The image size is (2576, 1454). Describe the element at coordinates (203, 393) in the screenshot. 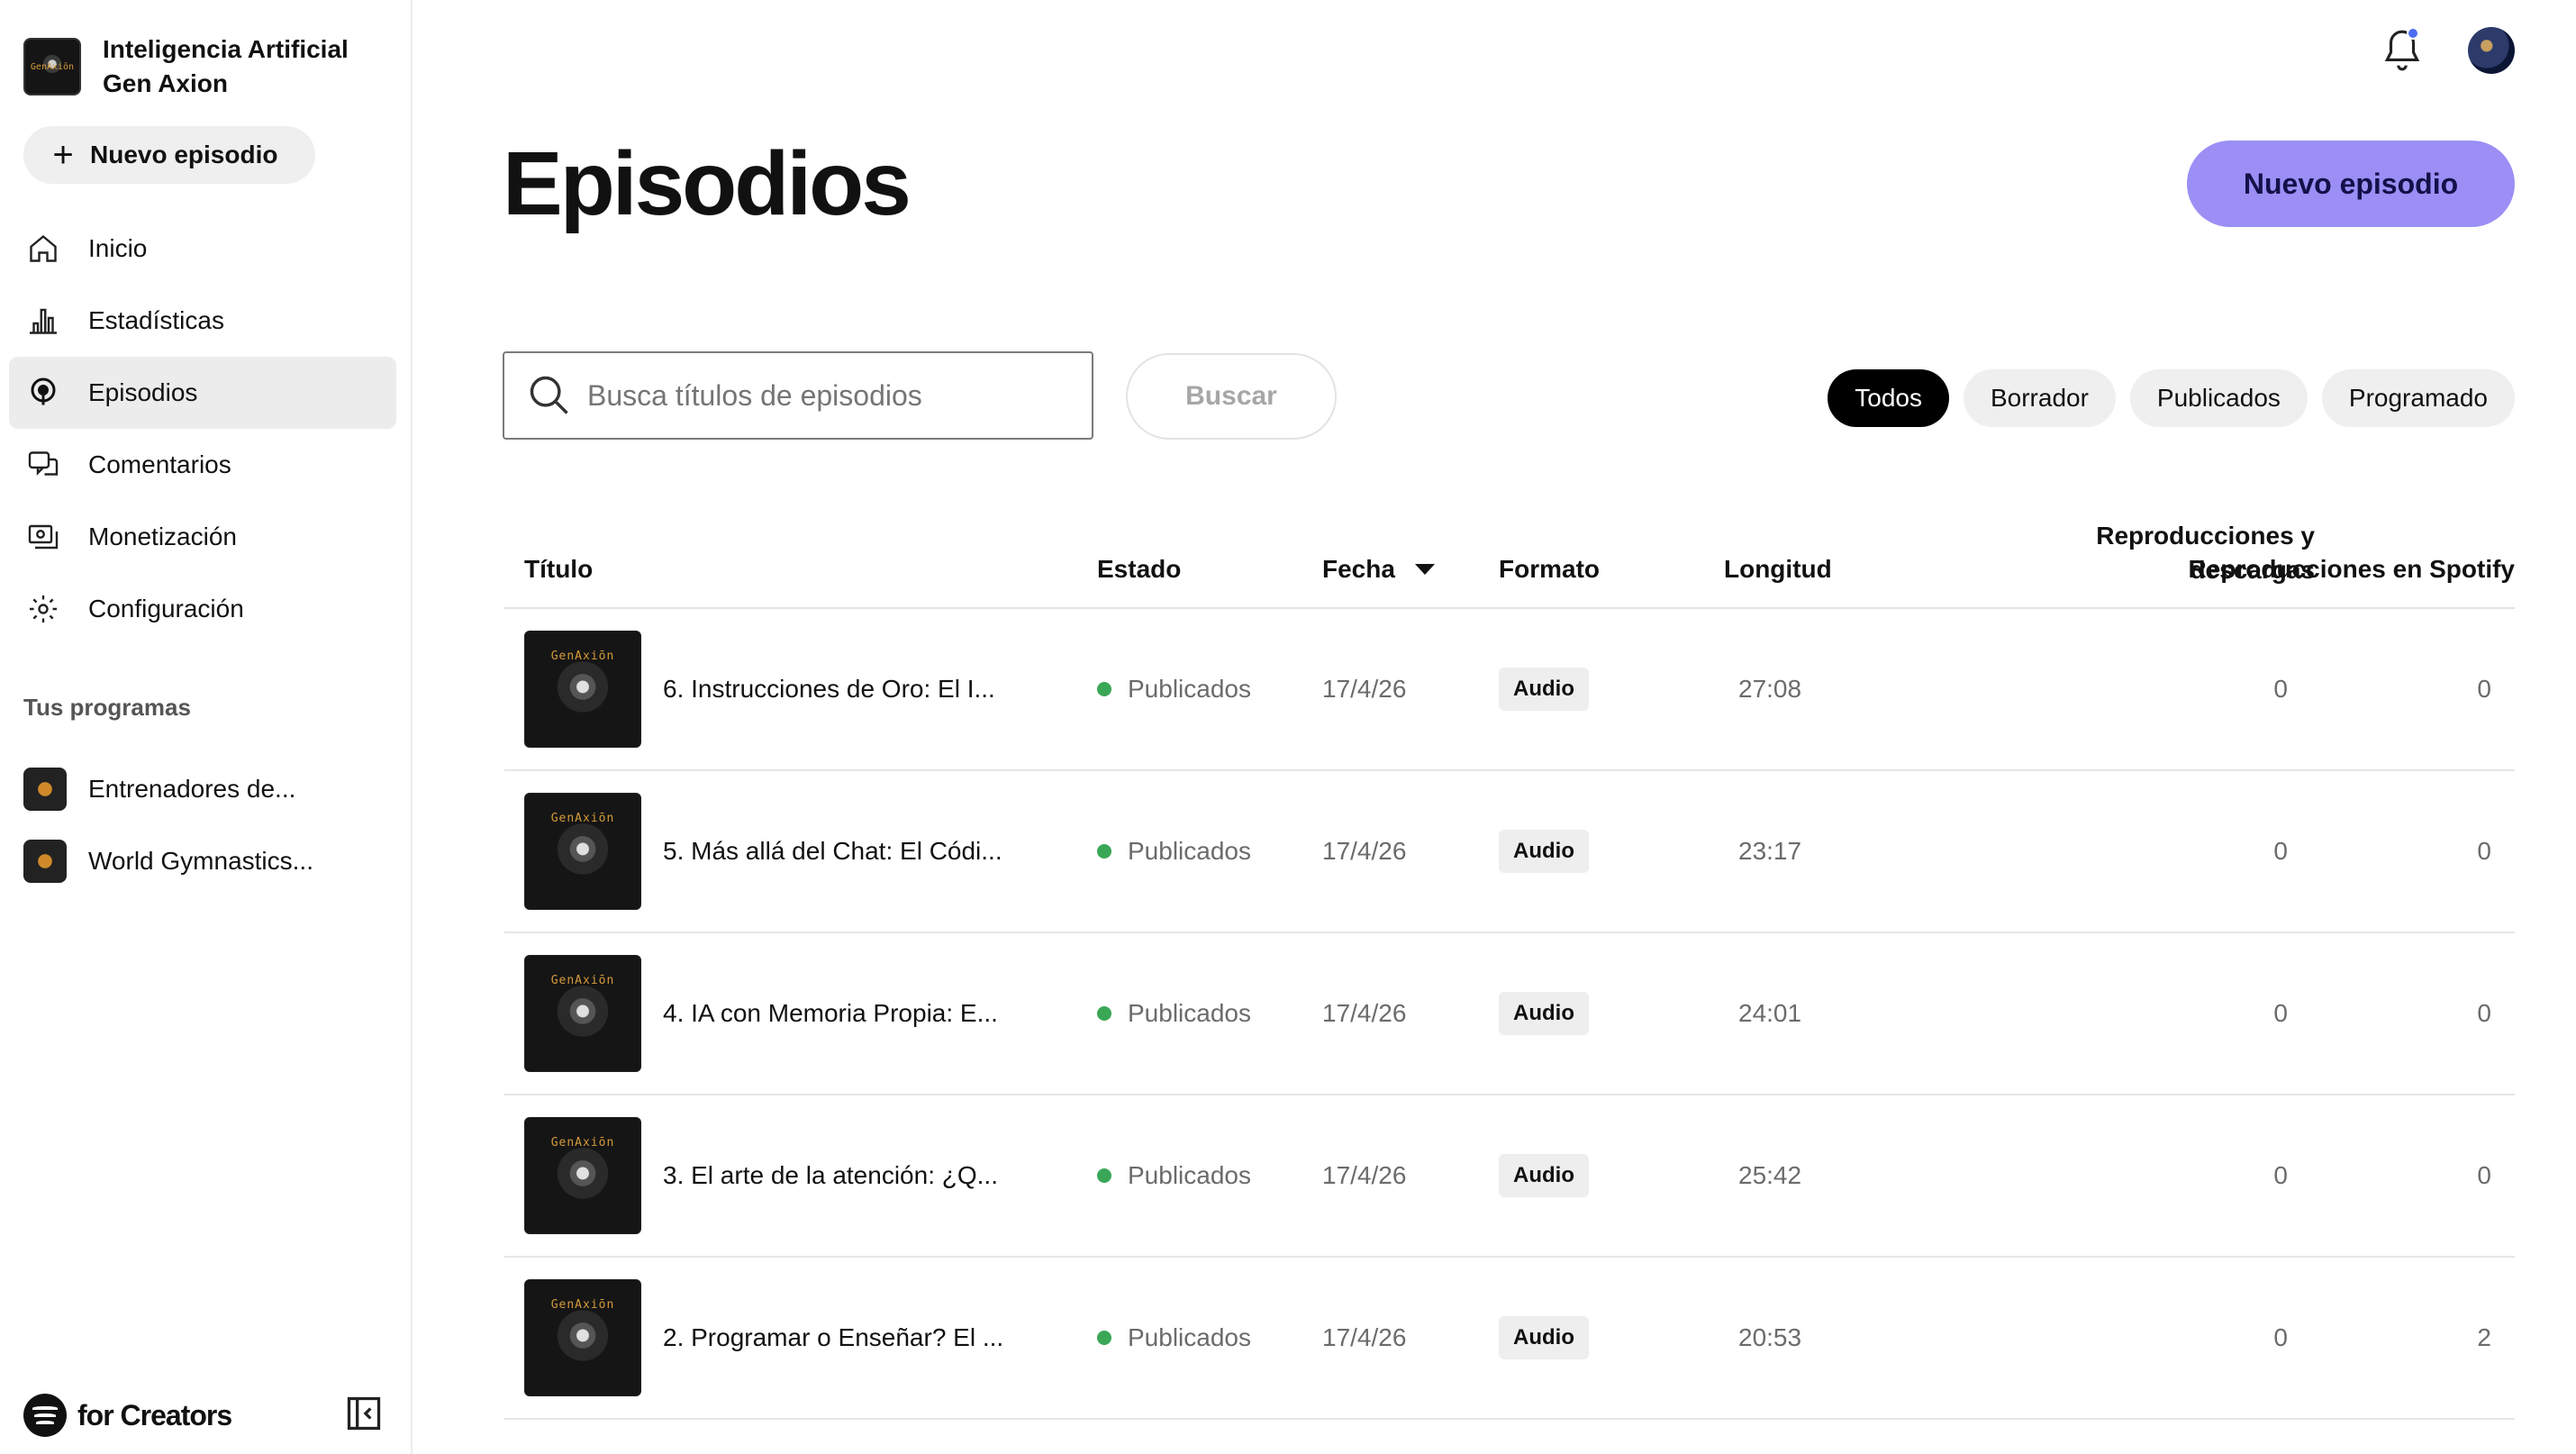

I see `sidebar-item-episodios: Episodios` at that location.